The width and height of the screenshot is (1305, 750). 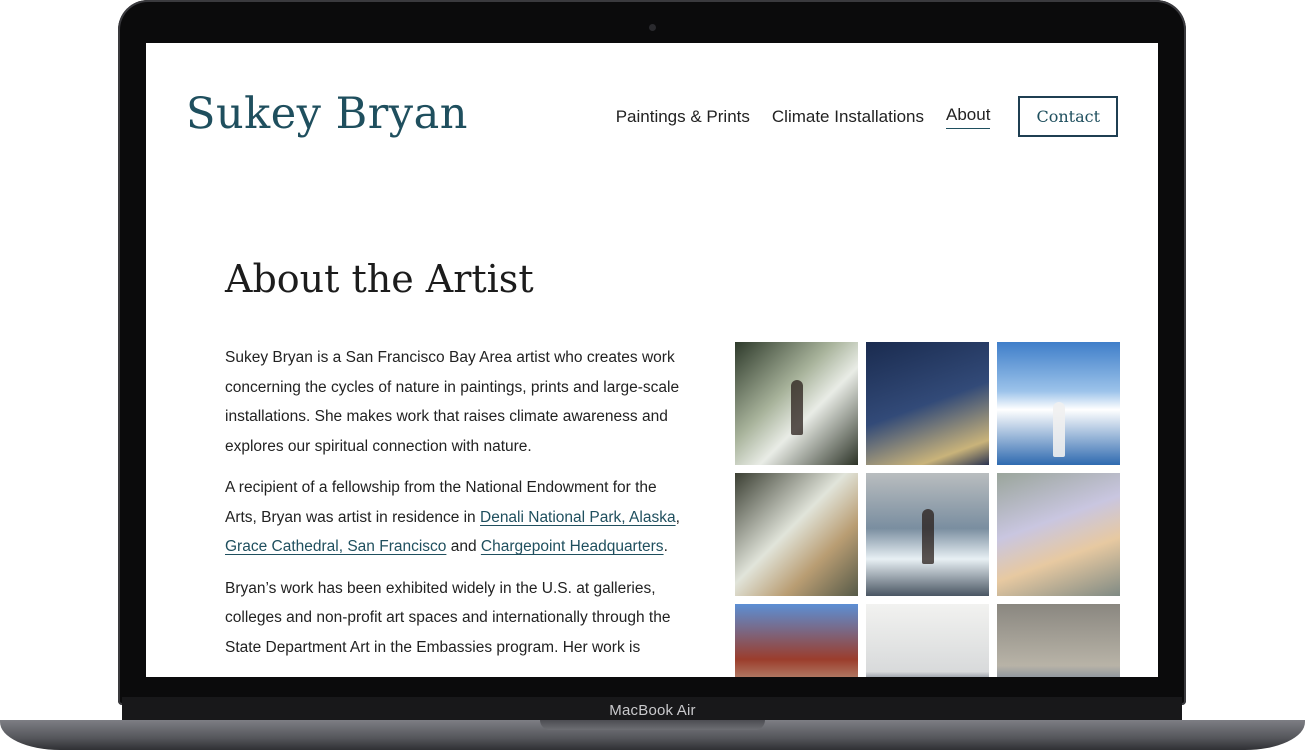 What do you see at coordinates (848, 117) in the screenshot?
I see `nav-climate-installations: Climate Installations` at bounding box center [848, 117].